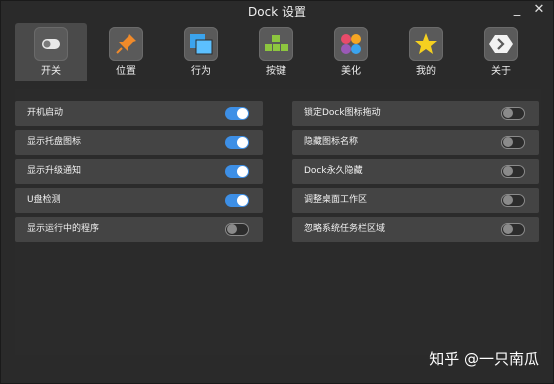 The height and width of the screenshot is (384, 554). I want to click on adjust-workarea-toggle, so click(513, 200).